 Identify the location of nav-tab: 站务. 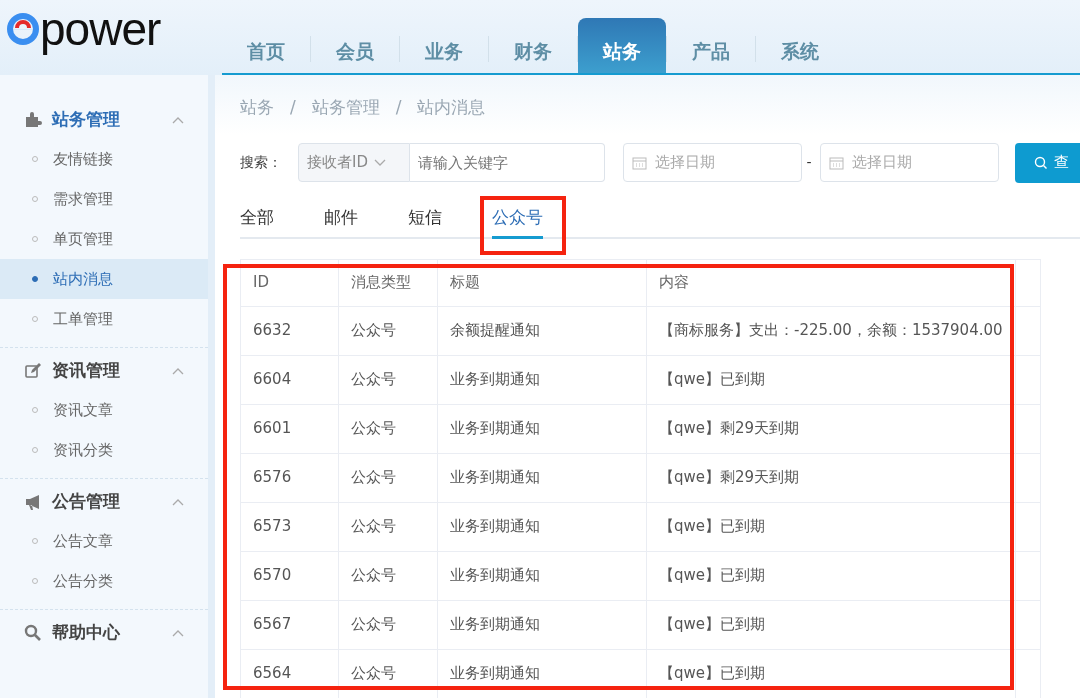
(622, 46).